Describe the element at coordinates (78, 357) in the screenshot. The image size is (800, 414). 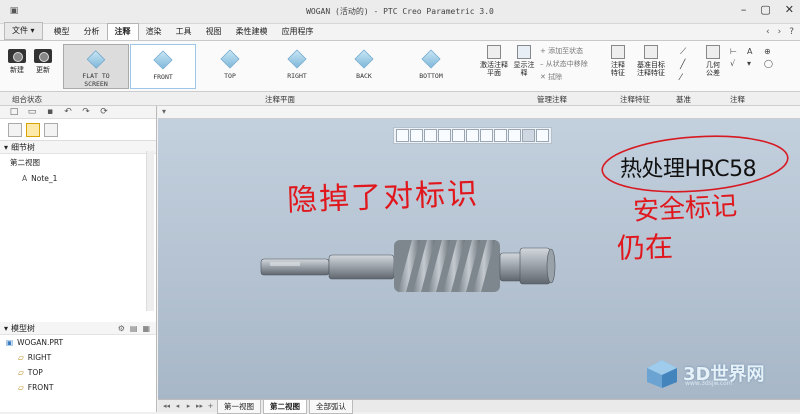
I see `tree-item-right: ▱ RIGHT` at that location.